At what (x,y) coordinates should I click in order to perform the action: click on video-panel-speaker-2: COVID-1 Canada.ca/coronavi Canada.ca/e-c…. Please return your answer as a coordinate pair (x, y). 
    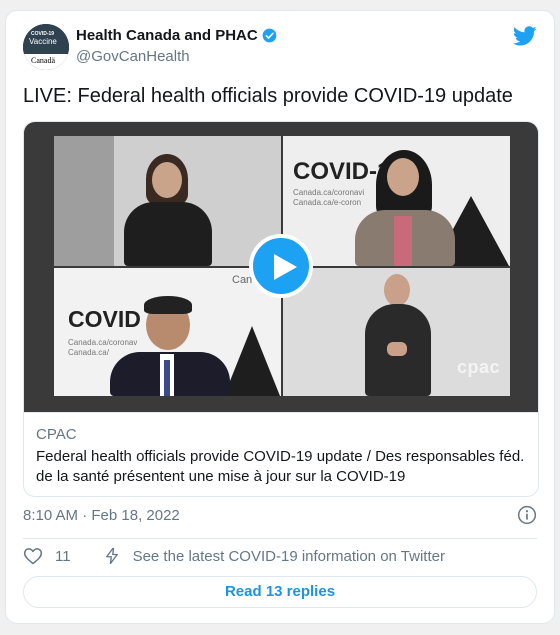
    Looking at the image, I should click on (396, 201).